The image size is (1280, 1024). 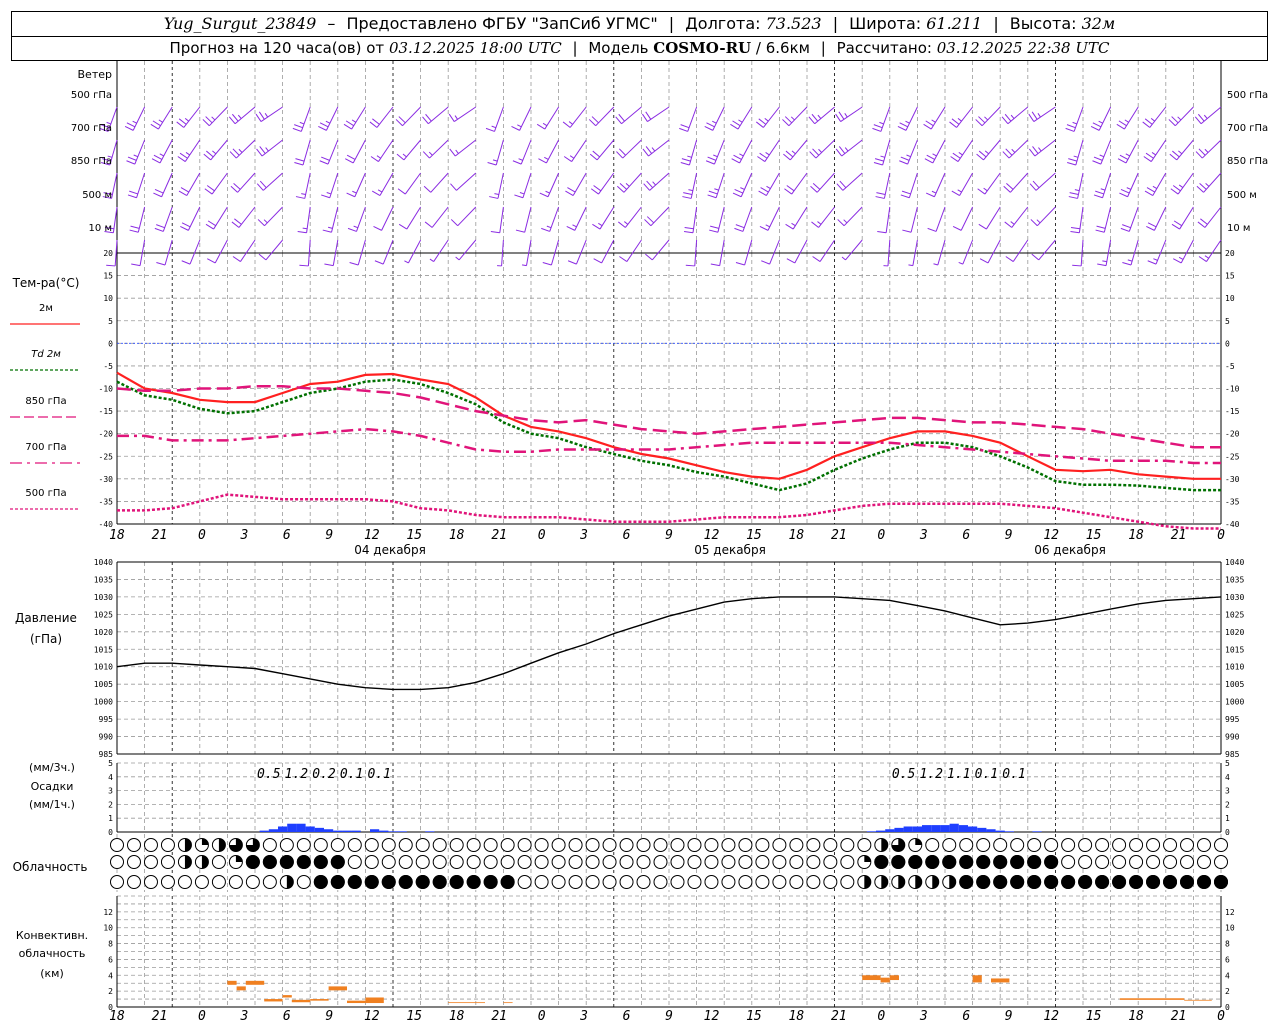 I want to click on y-tick-label: -30, so click(x=1232, y=479).